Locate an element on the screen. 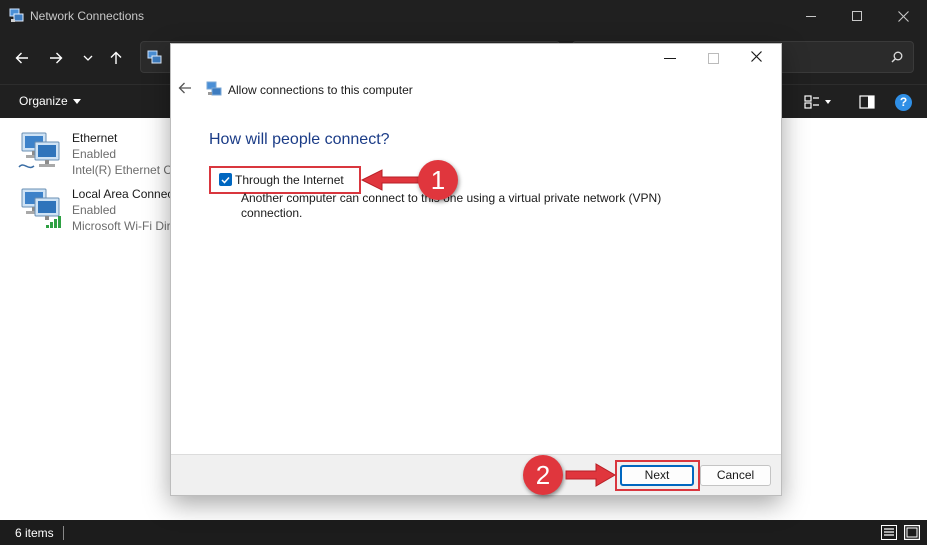  maximize-button is located at coordinates (857, 16).